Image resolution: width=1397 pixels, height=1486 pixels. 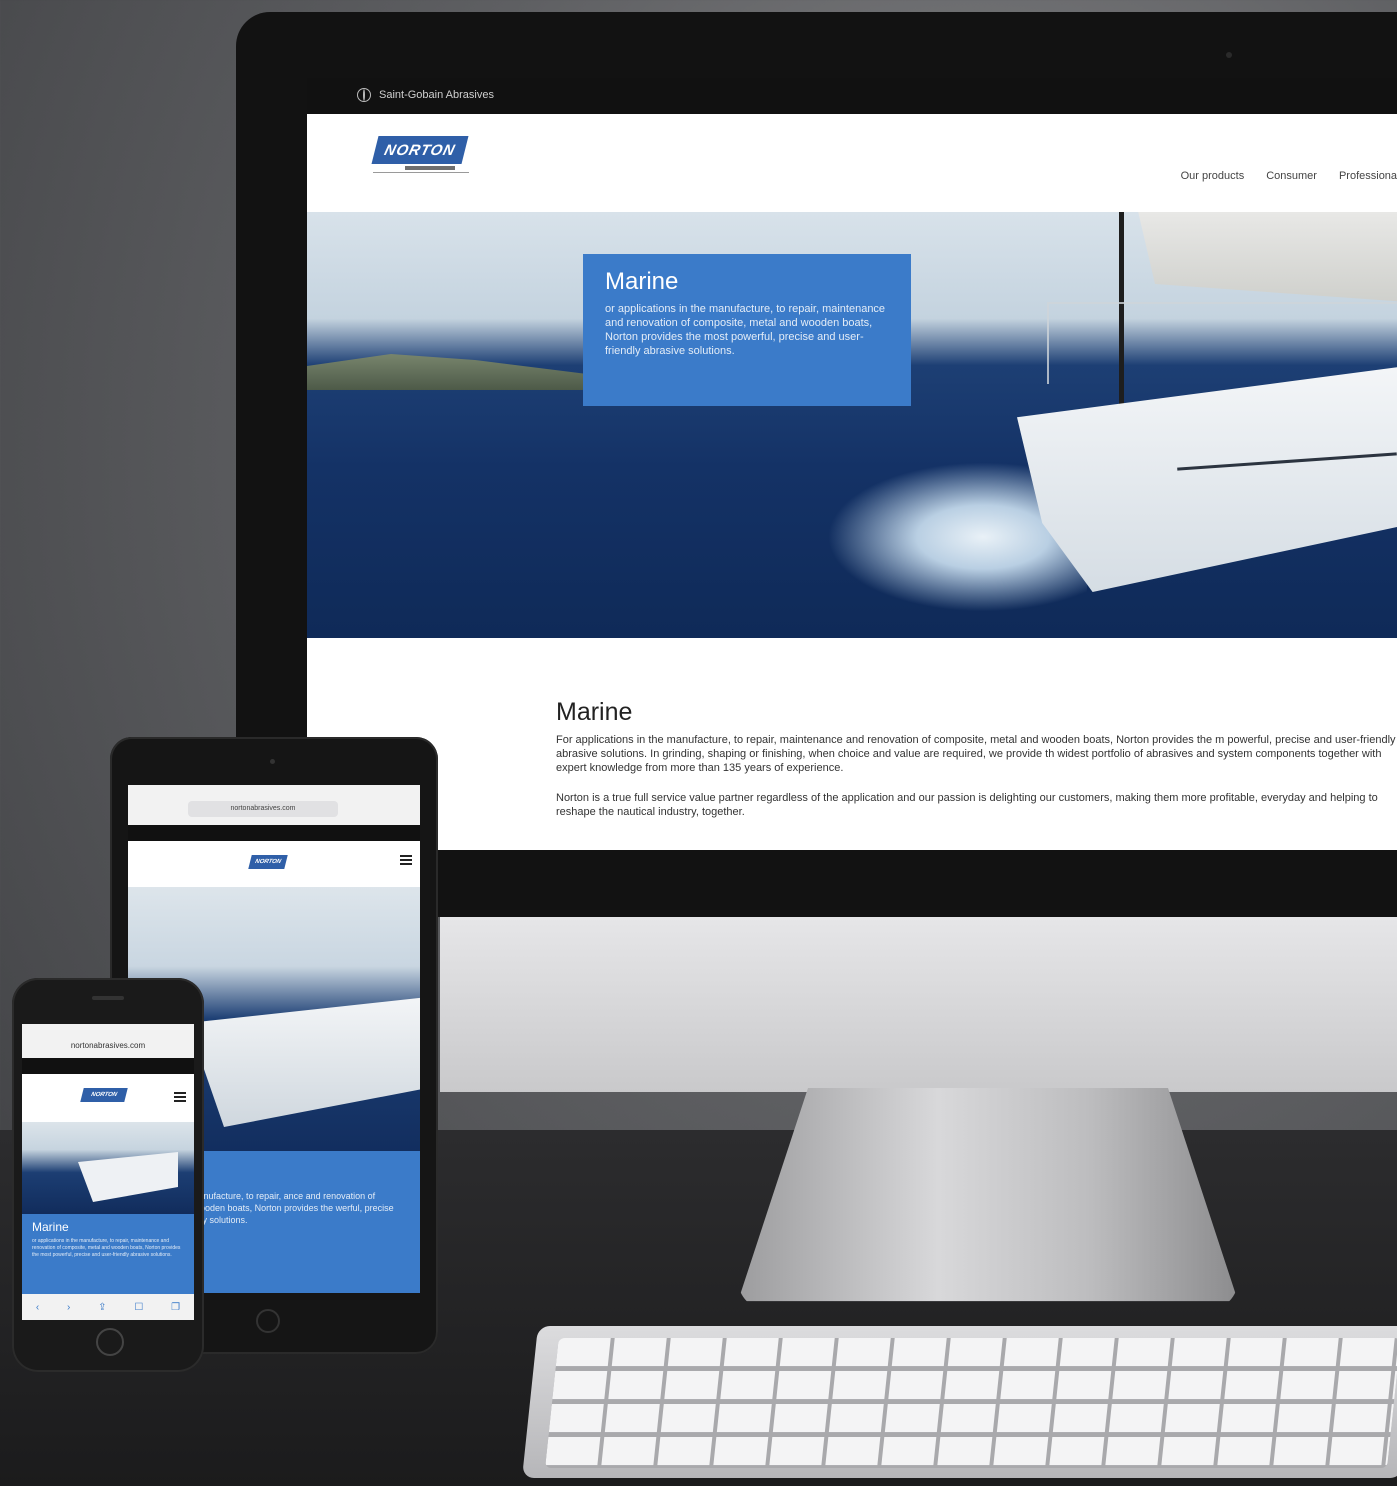 I want to click on phone-home-button, so click(x=110, y=1342).